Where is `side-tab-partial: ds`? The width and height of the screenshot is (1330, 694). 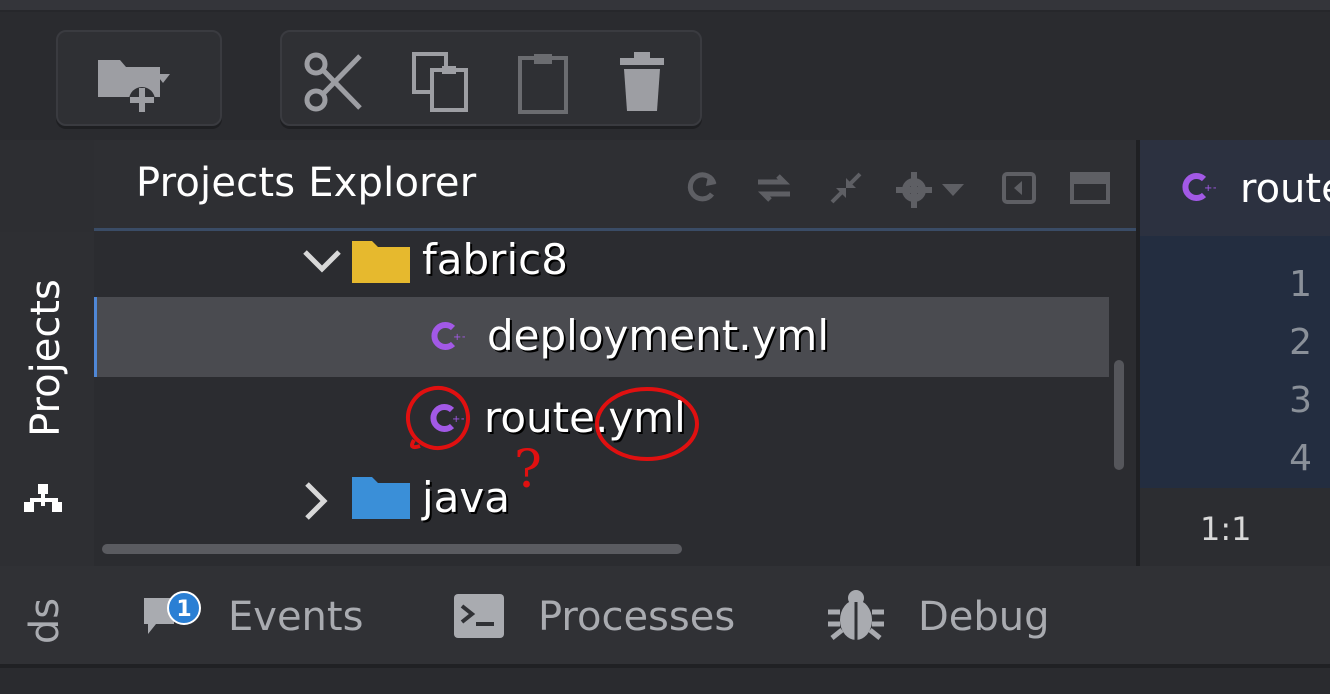 side-tab-partial: ds is located at coordinates (45, 621).